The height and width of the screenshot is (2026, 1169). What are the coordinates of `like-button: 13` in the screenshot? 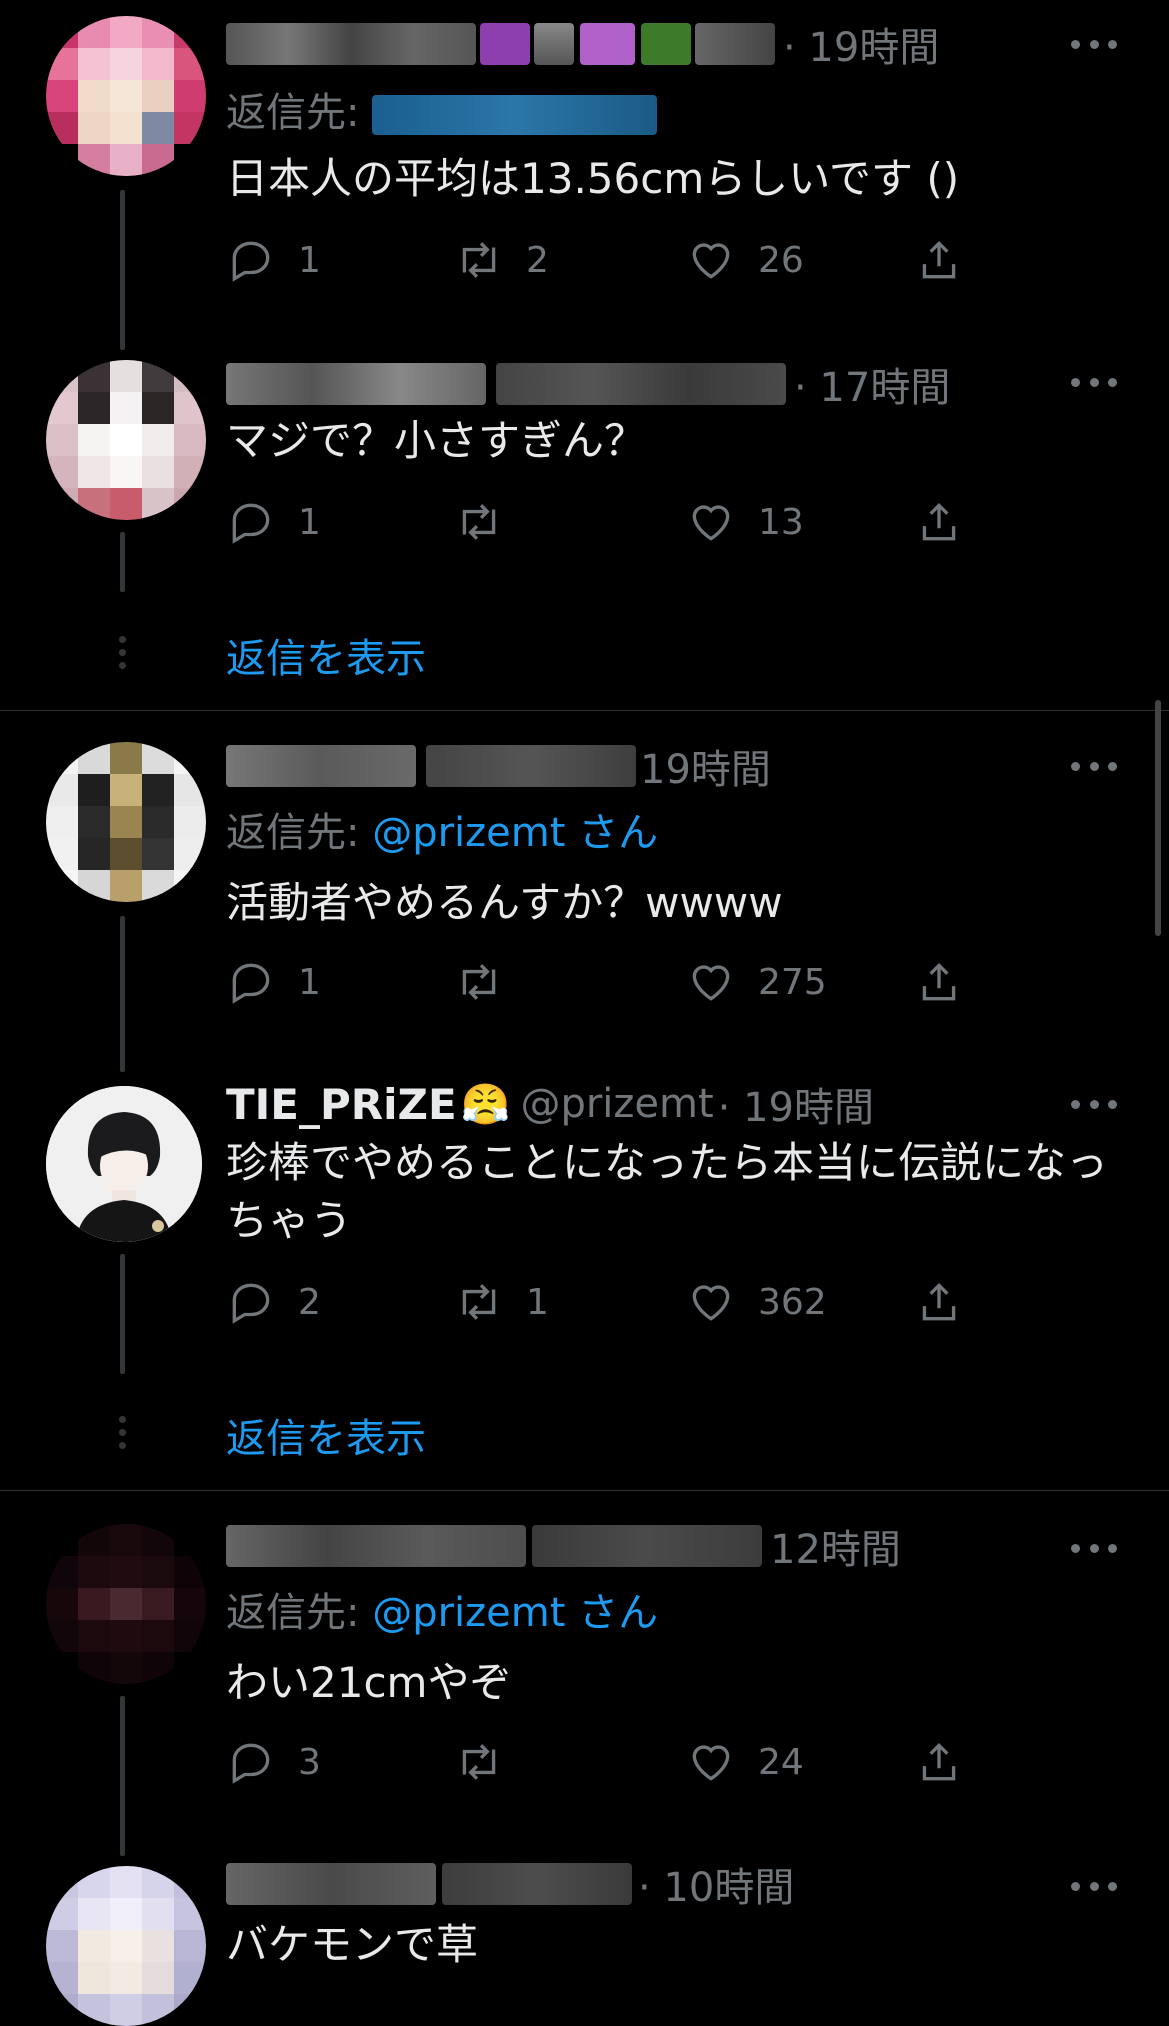 It's located at (745, 522).